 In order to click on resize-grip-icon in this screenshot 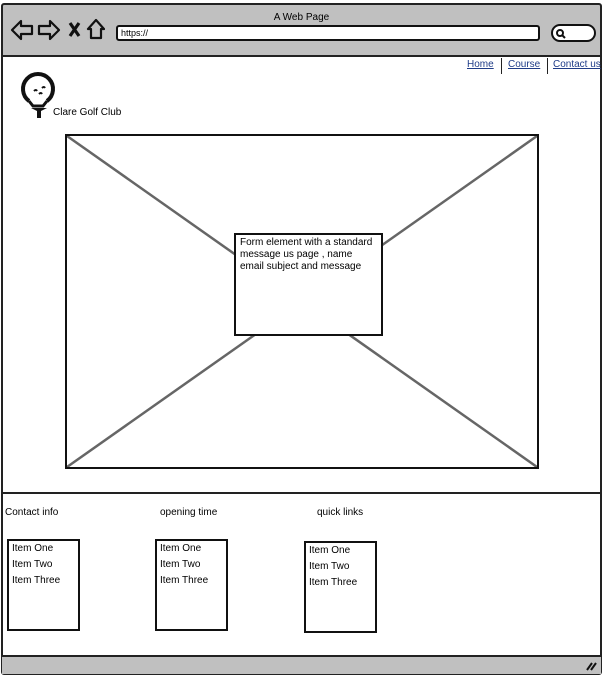, I will do `click(591, 665)`.